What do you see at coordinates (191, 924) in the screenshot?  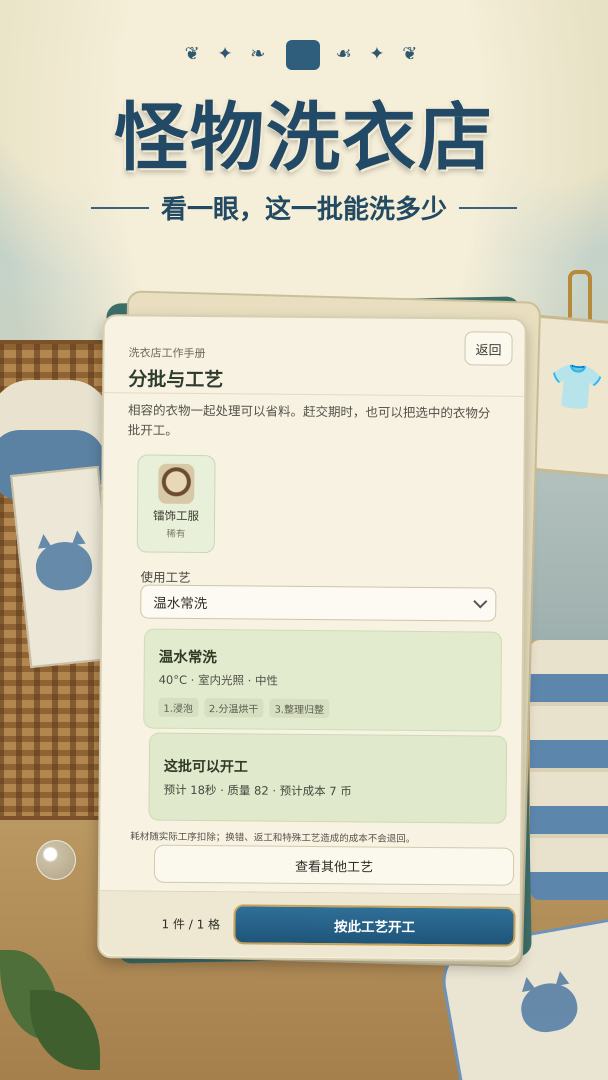 I see `item-count: 1 件 / 1 格` at bounding box center [191, 924].